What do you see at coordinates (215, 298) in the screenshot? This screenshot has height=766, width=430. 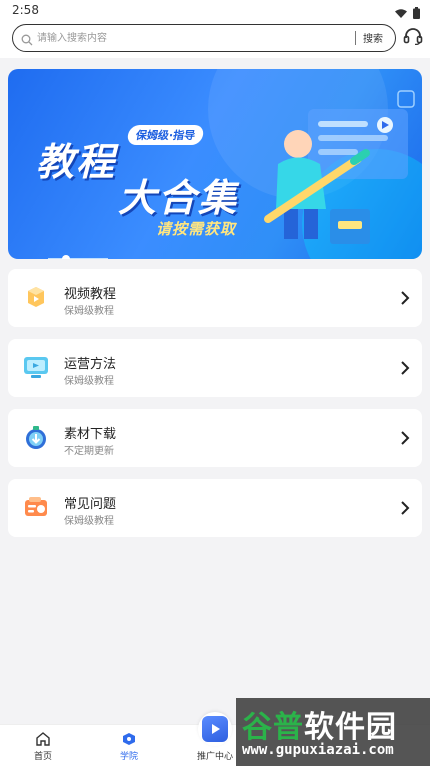 I see `card-video-tutorial: 视频教程 保姆级教程` at bounding box center [215, 298].